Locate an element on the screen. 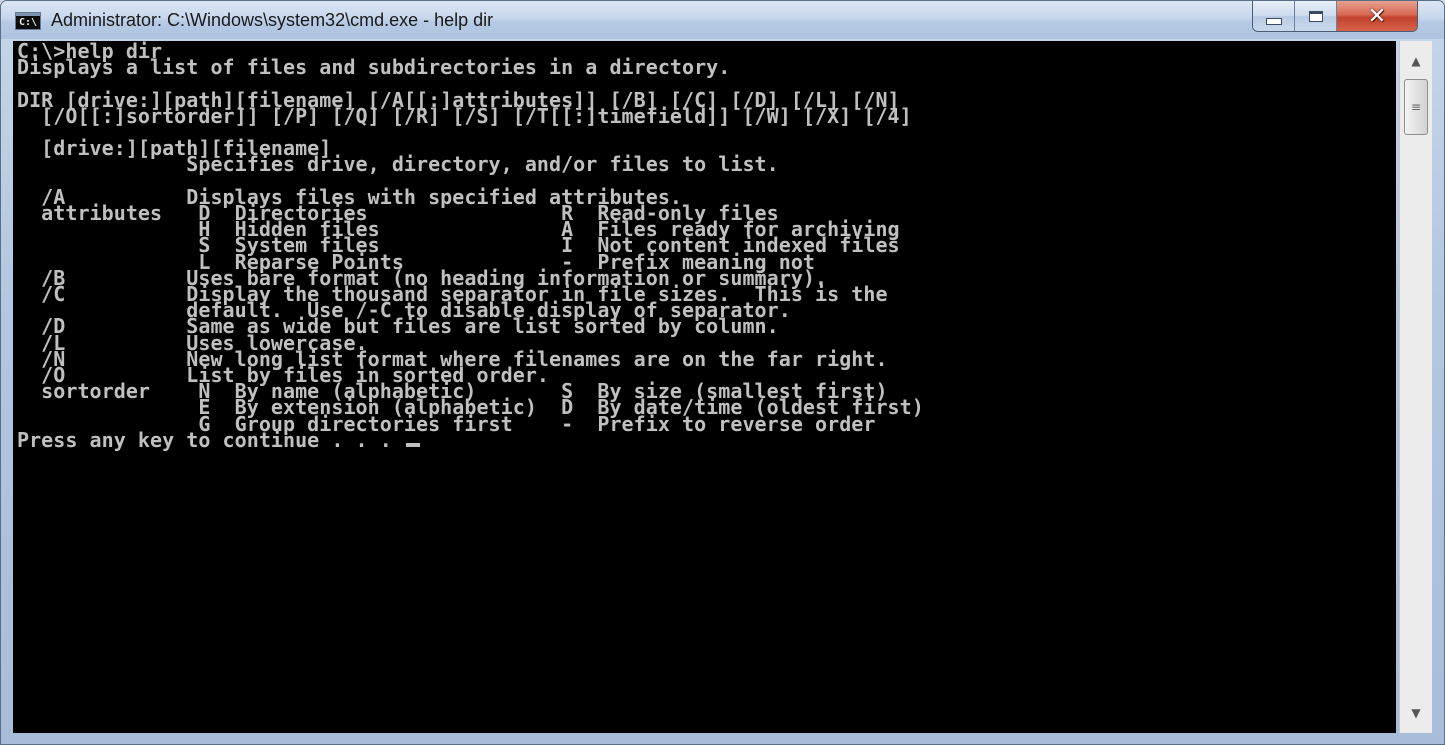 Image resolution: width=1445 pixels, height=745 pixels. cmd-prompt-icon: C:\ is located at coordinates (28, 21).